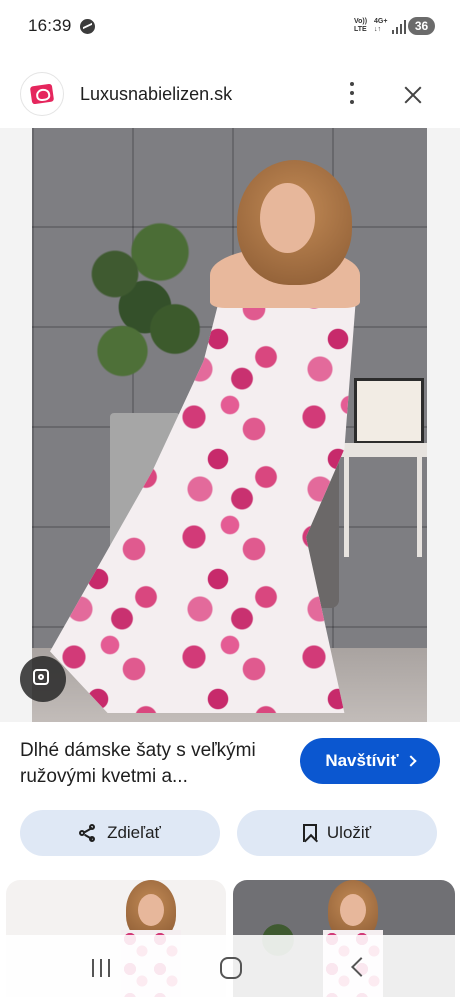  Describe the element at coordinates (352, 94) in the screenshot. I see `more-vert-icon` at that location.